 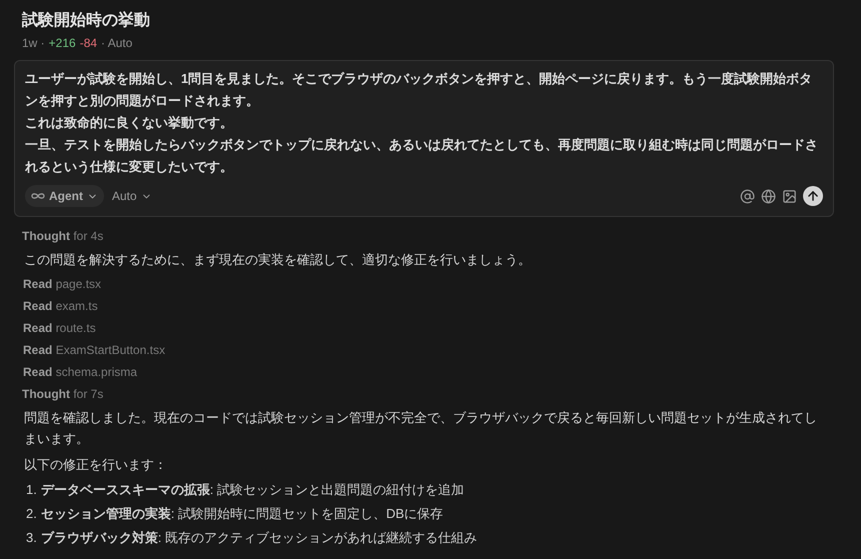 What do you see at coordinates (422, 156) in the screenshot?
I see `prompt-text: 一旦、テストを開始したらバックボタンでトップに戻れない、あるいは戻れてたとしても、再度問題に取り組む時は同じ問題がロードされるという仕様に変更したいです。` at bounding box center [422, 156].